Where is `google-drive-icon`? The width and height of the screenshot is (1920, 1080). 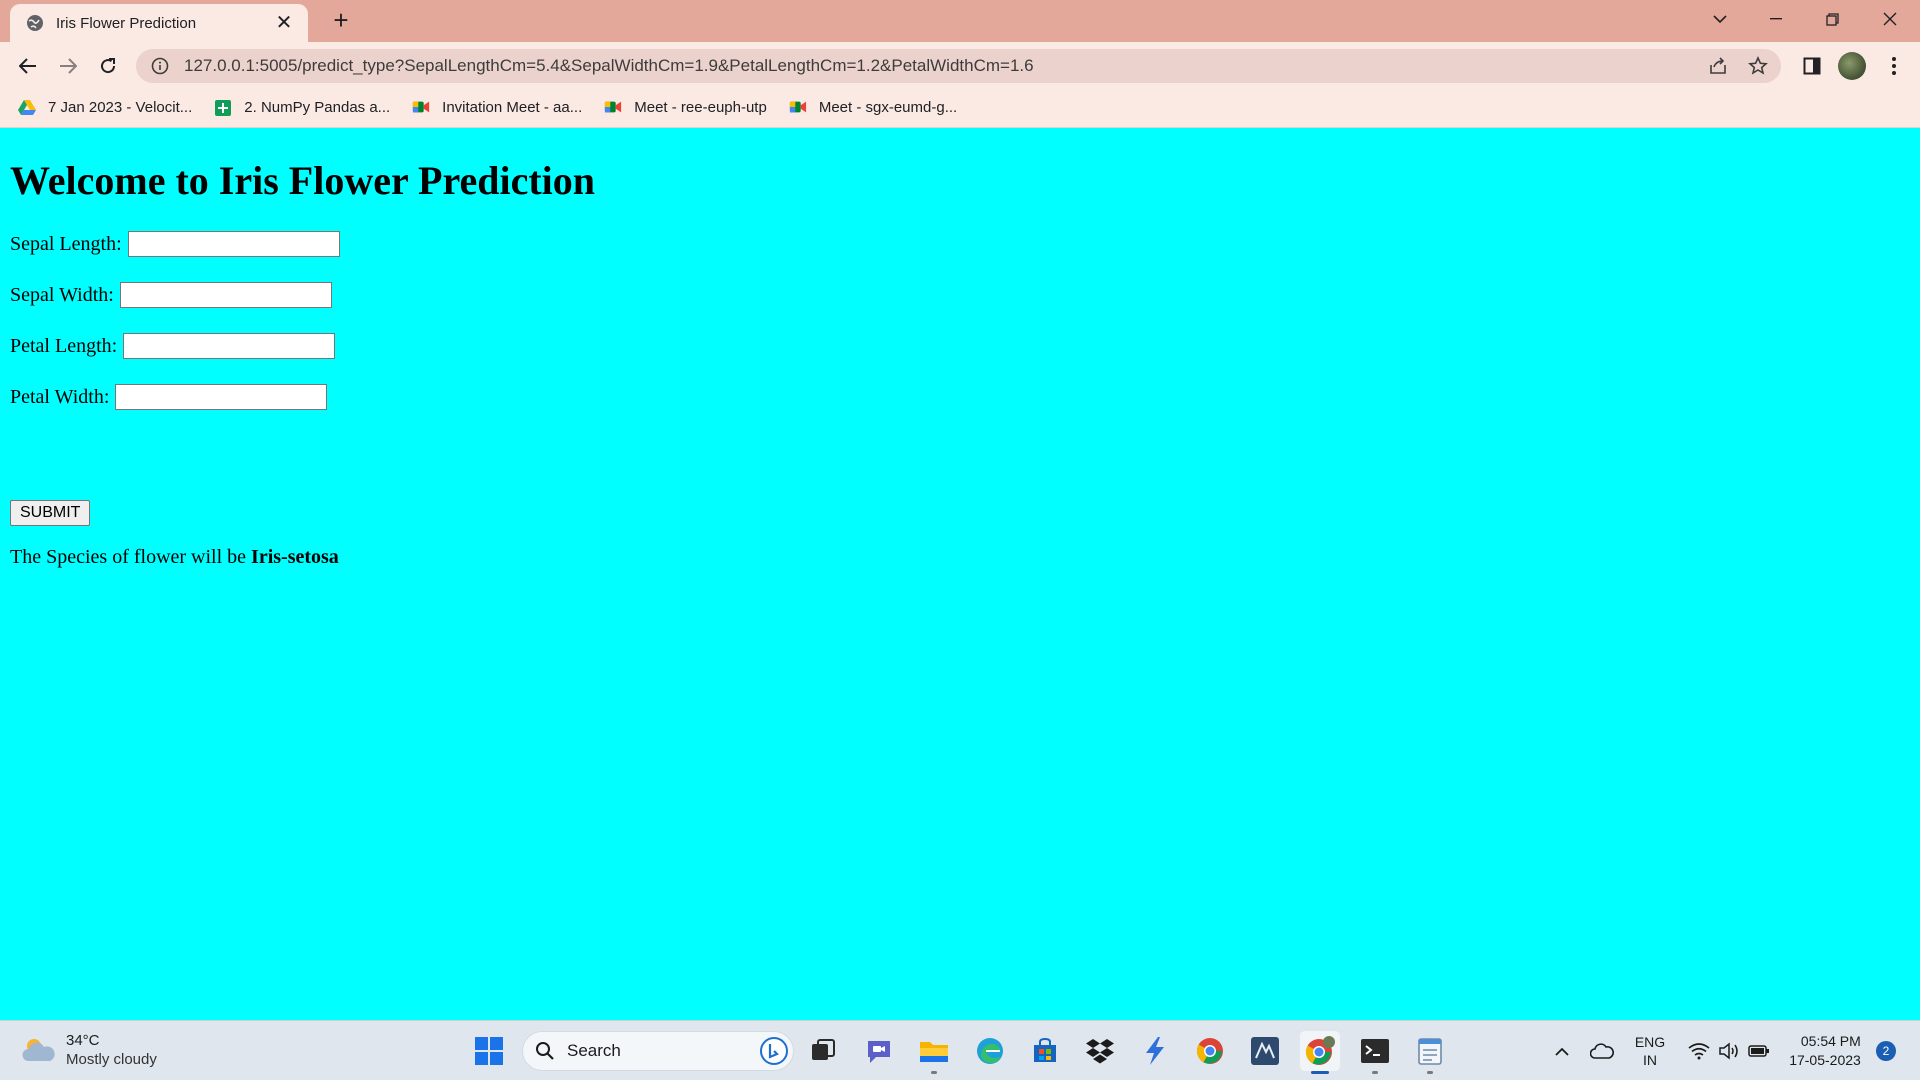
google-drive-icon is located at coordinates (27, 108).